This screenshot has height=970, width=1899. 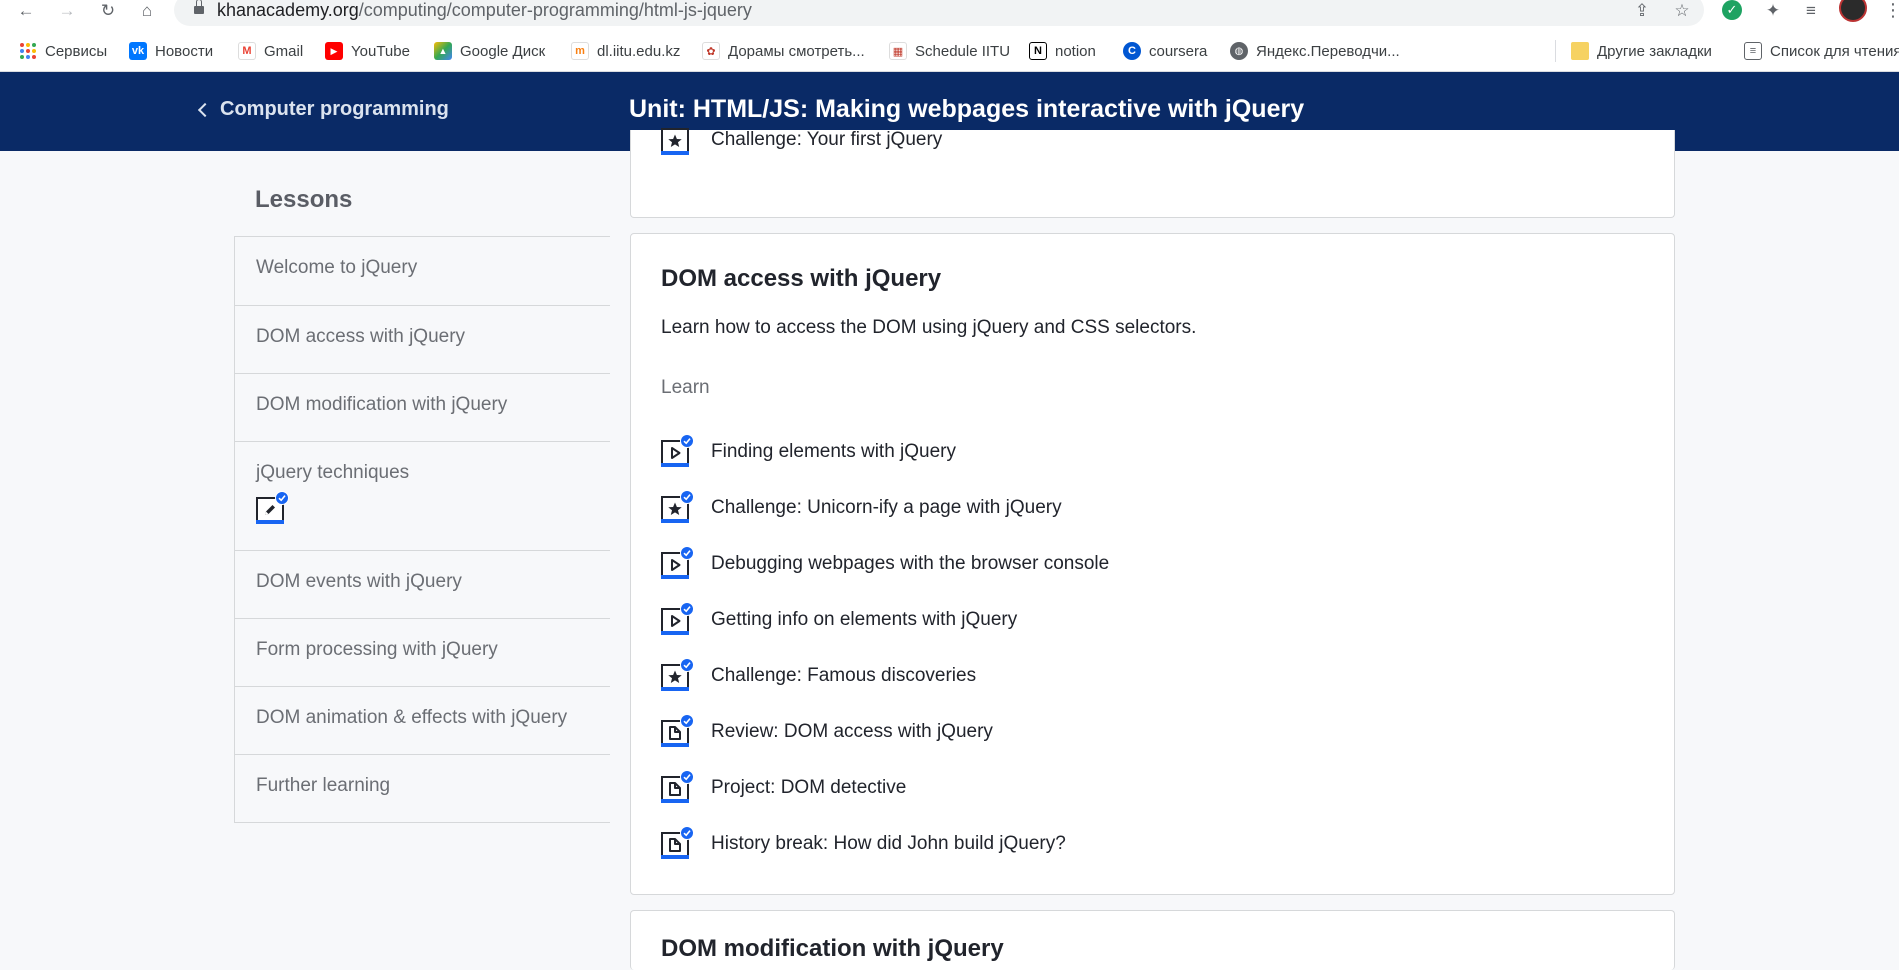 I want to click on bookmark-reading-list: ≡ Список для чтения, so click(x=1821, y=51).